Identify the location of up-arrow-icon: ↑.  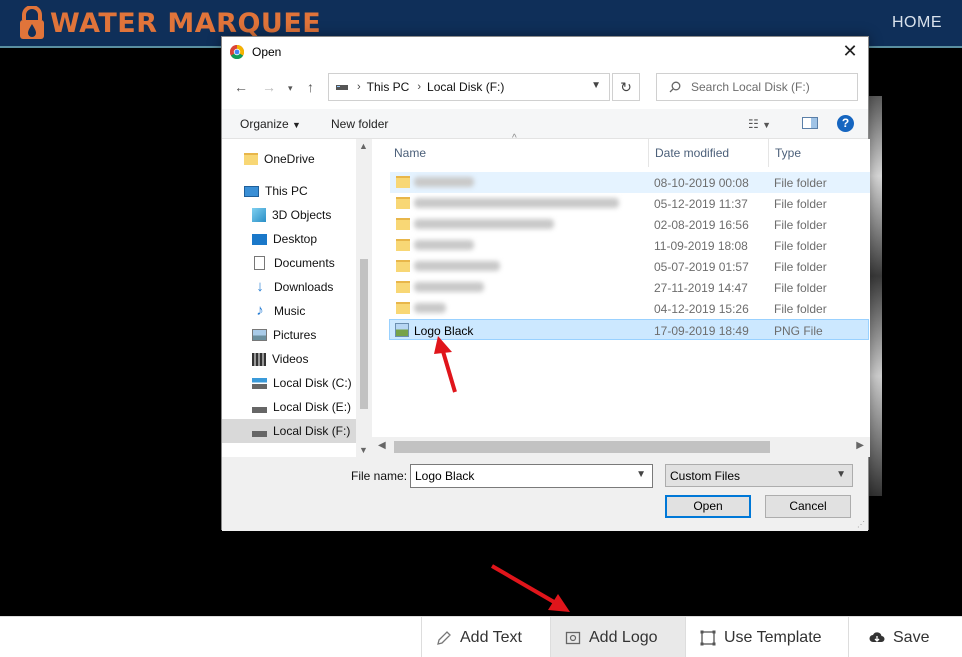
(310, 87).